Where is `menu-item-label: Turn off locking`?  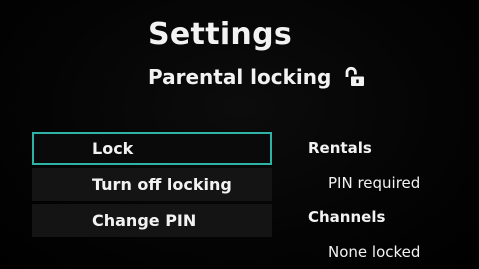 menu-item-label: Turn off locking is located at coordinates (162, 184).